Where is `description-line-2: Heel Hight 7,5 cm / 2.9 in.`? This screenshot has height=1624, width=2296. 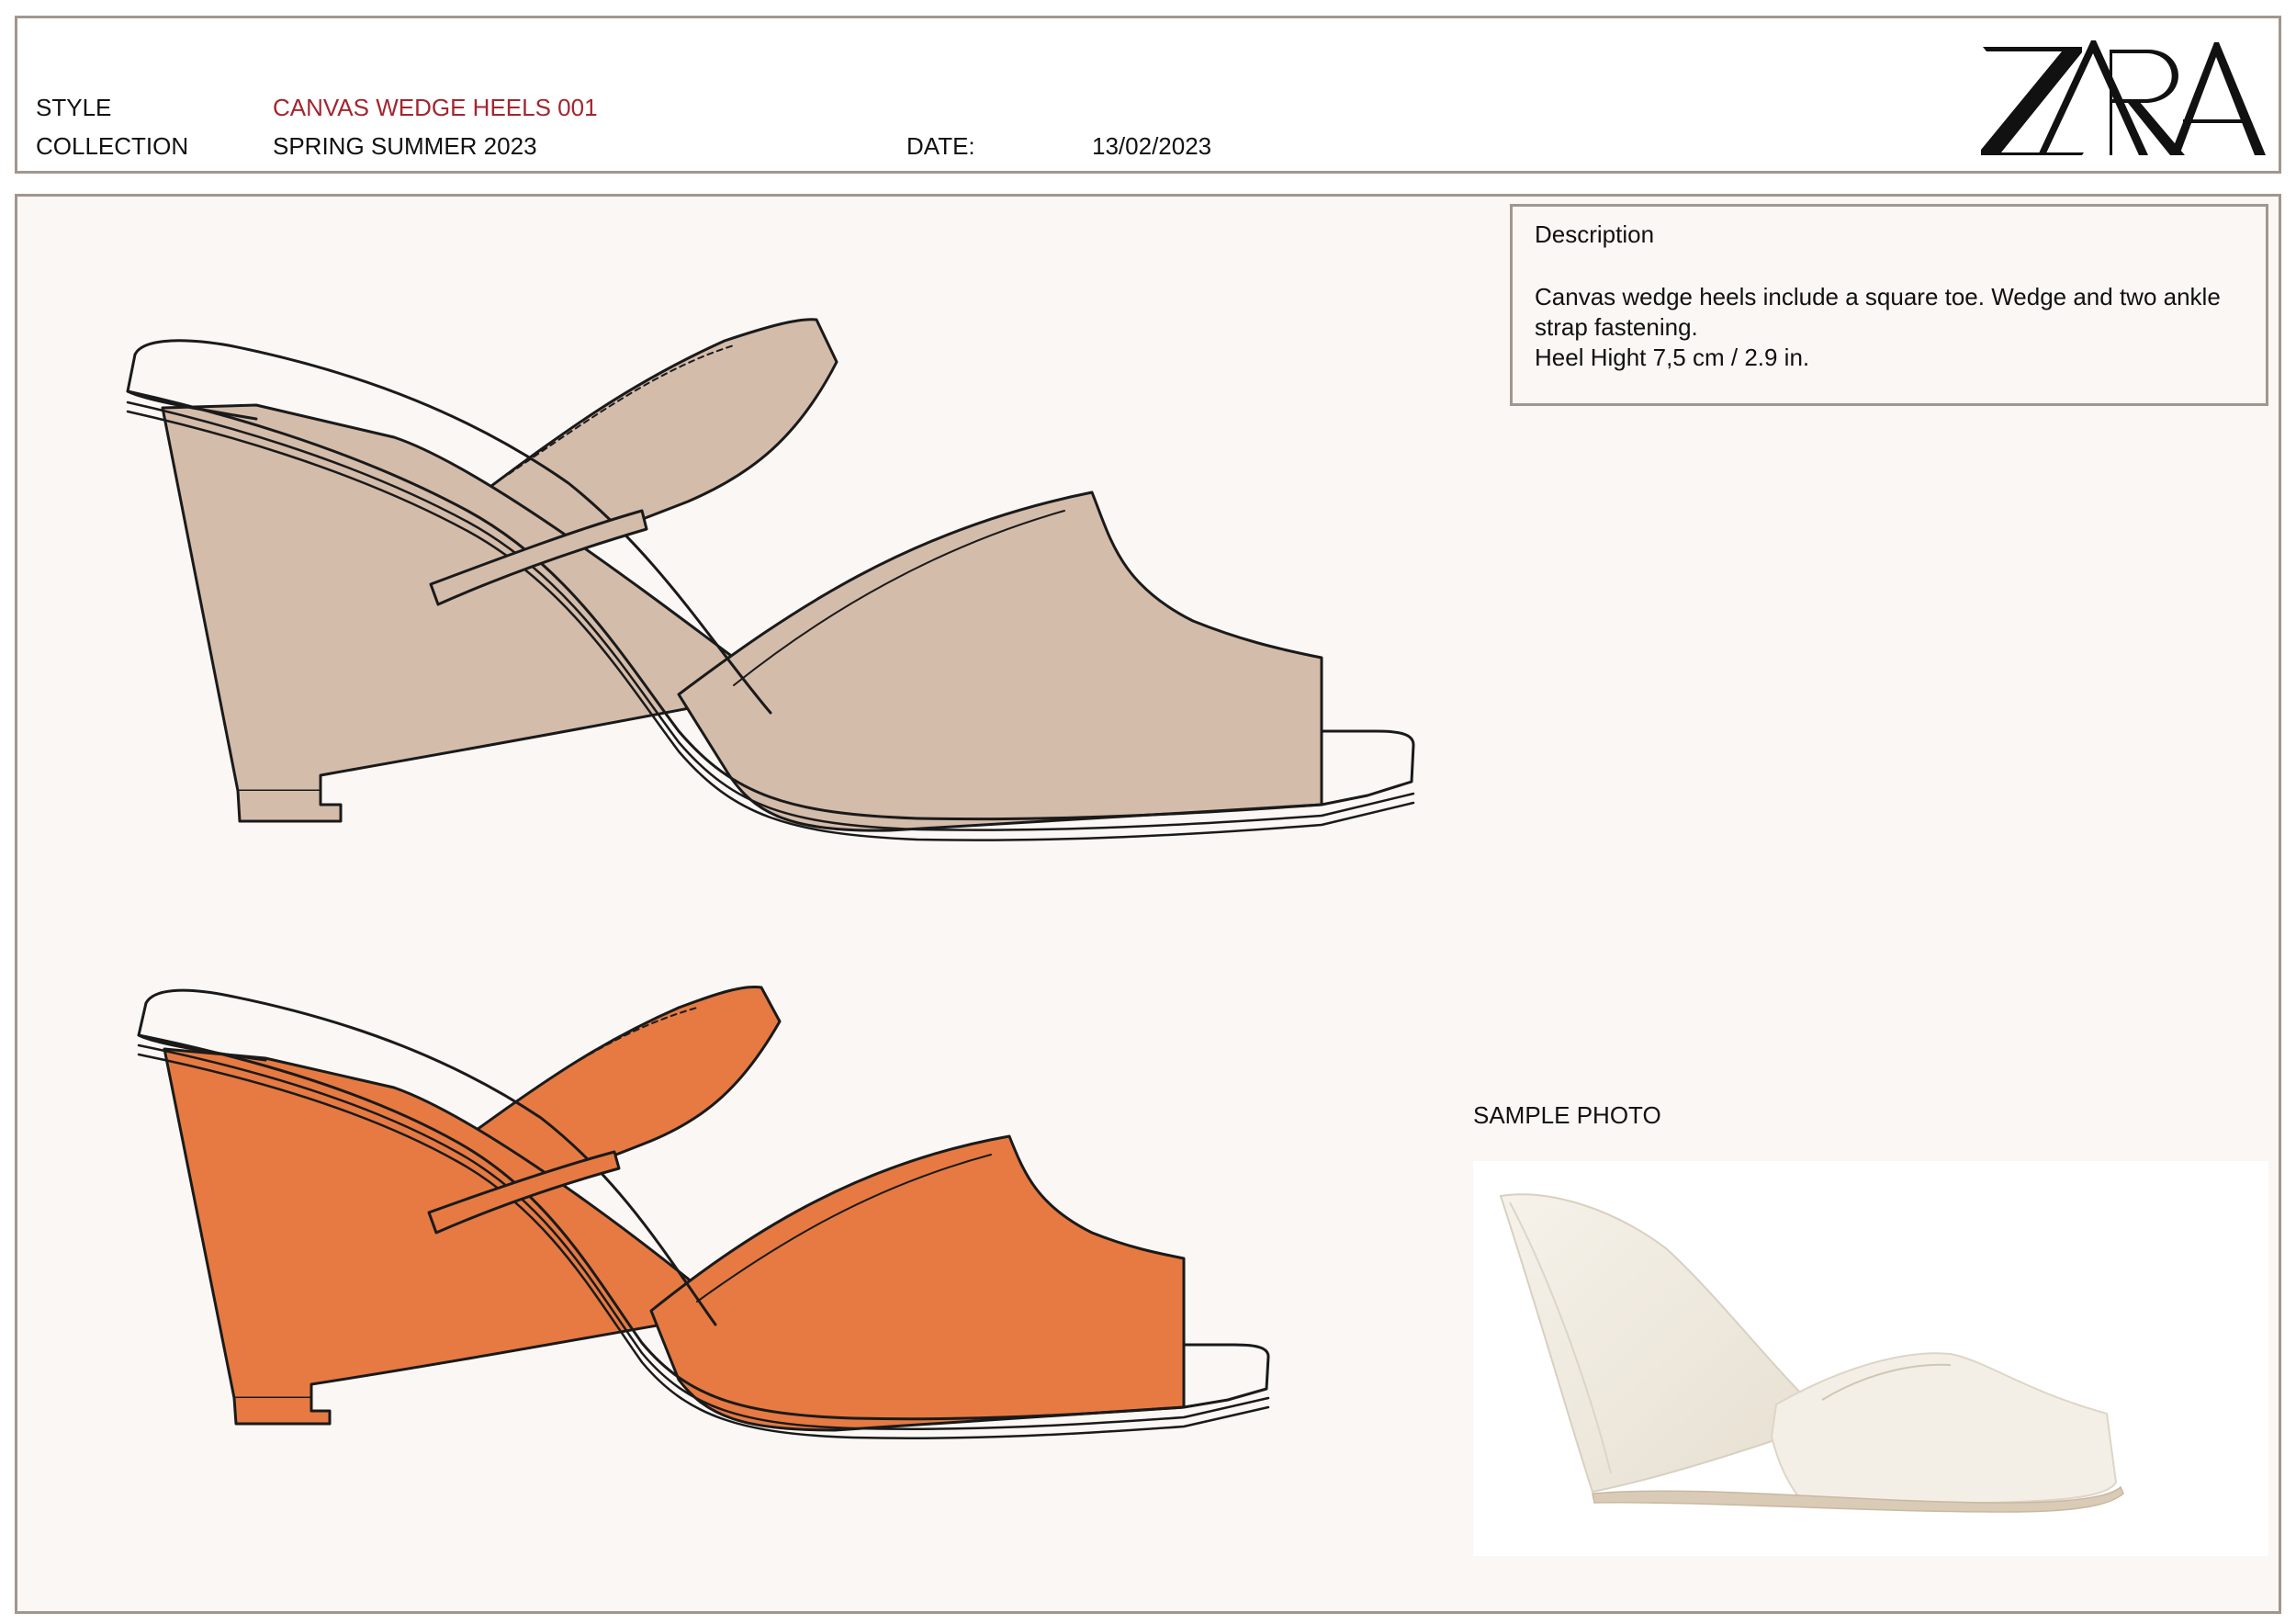
description-line-2: Heel Hight 7,5 cm / 2.9 in. is located at coordinates (1672, 357).